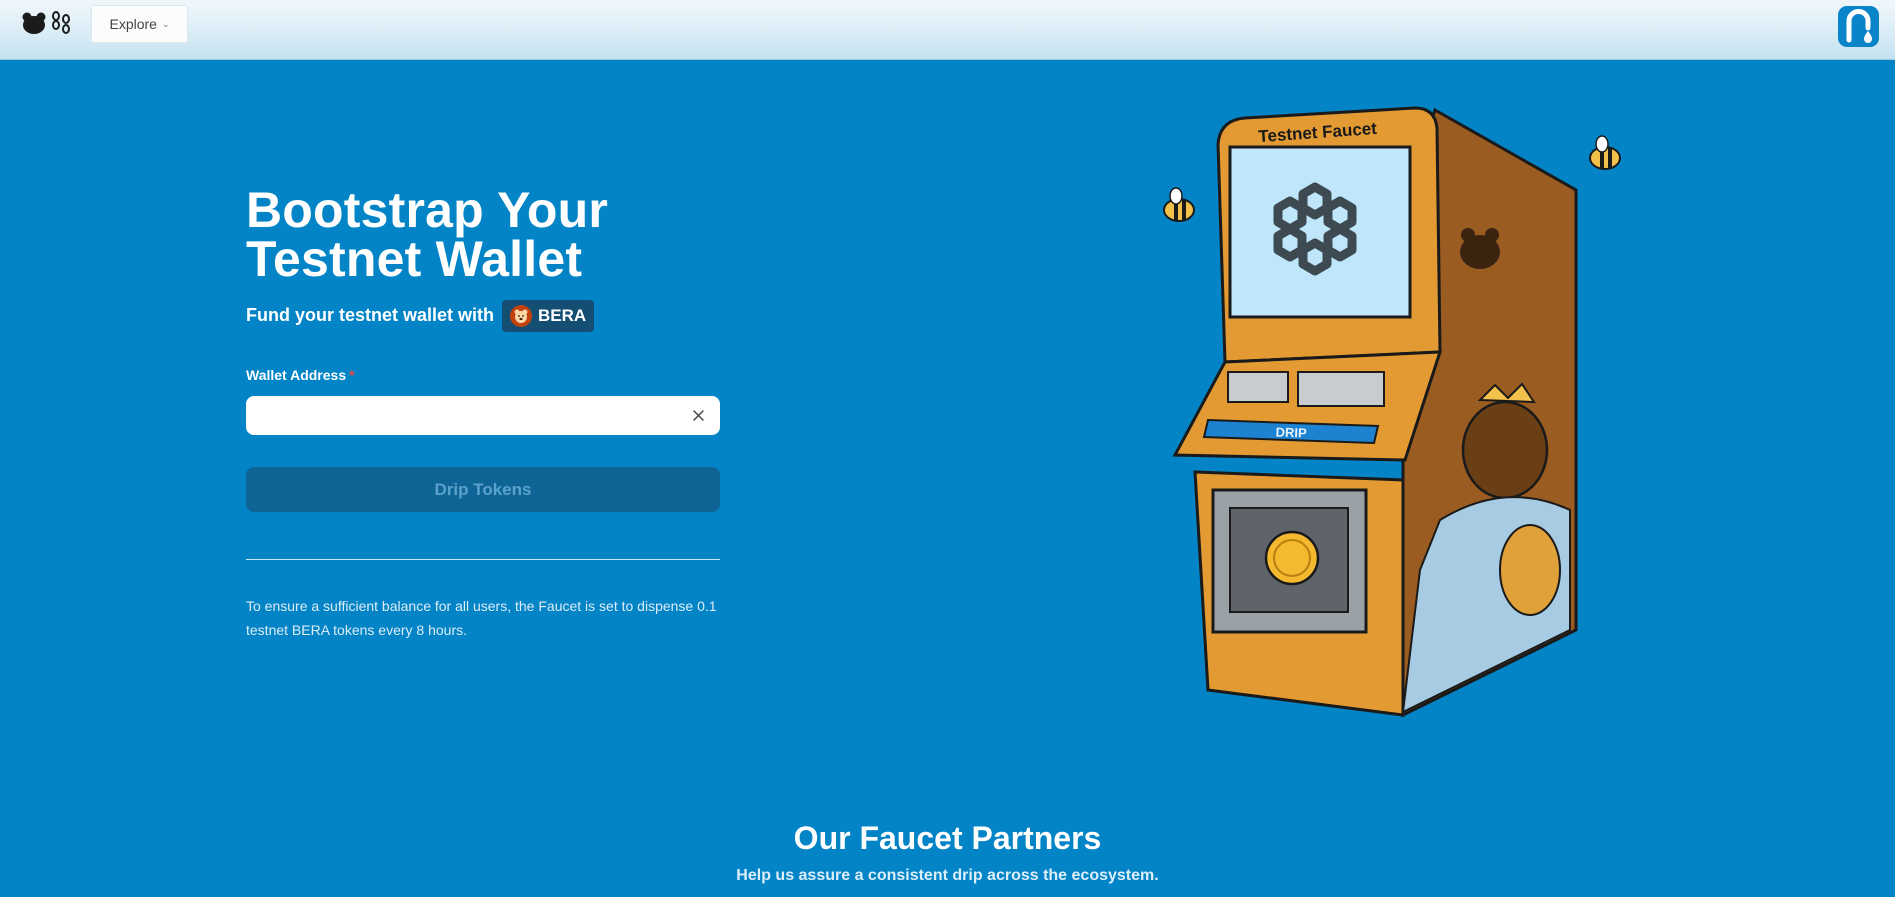 The height and width of the screenshot is (897, 1895). Describe the element at coordinates (427, 210) in the screenshot. I see `page-title-line1: Bootstrap Your` at that location.